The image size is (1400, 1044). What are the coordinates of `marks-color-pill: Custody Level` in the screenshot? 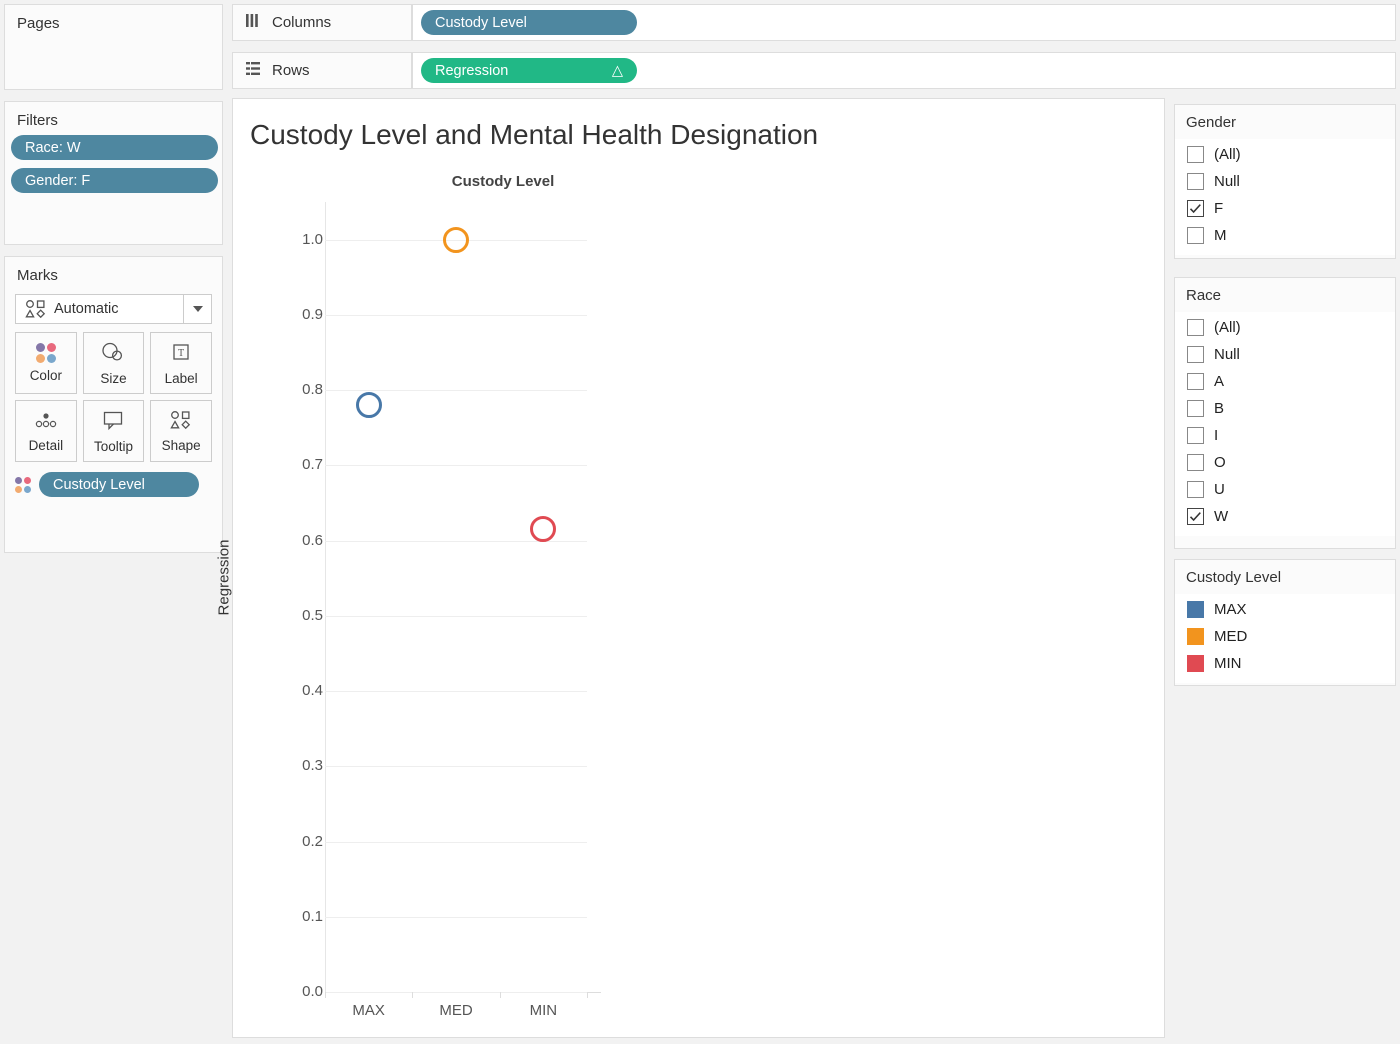 It's located at (119, 484).